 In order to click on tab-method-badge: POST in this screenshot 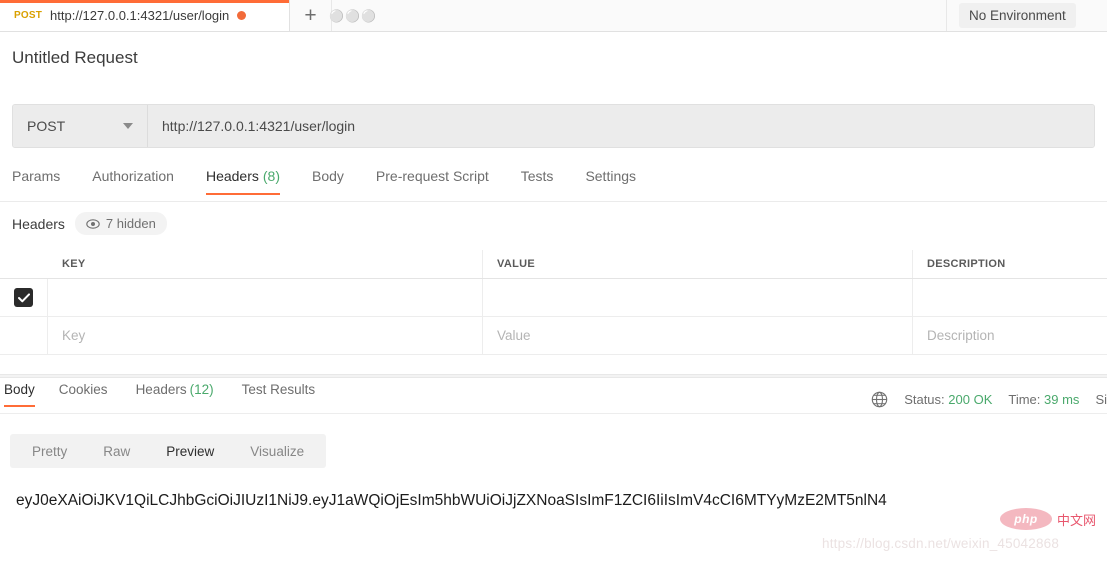, I will do `click(28, 15)`.